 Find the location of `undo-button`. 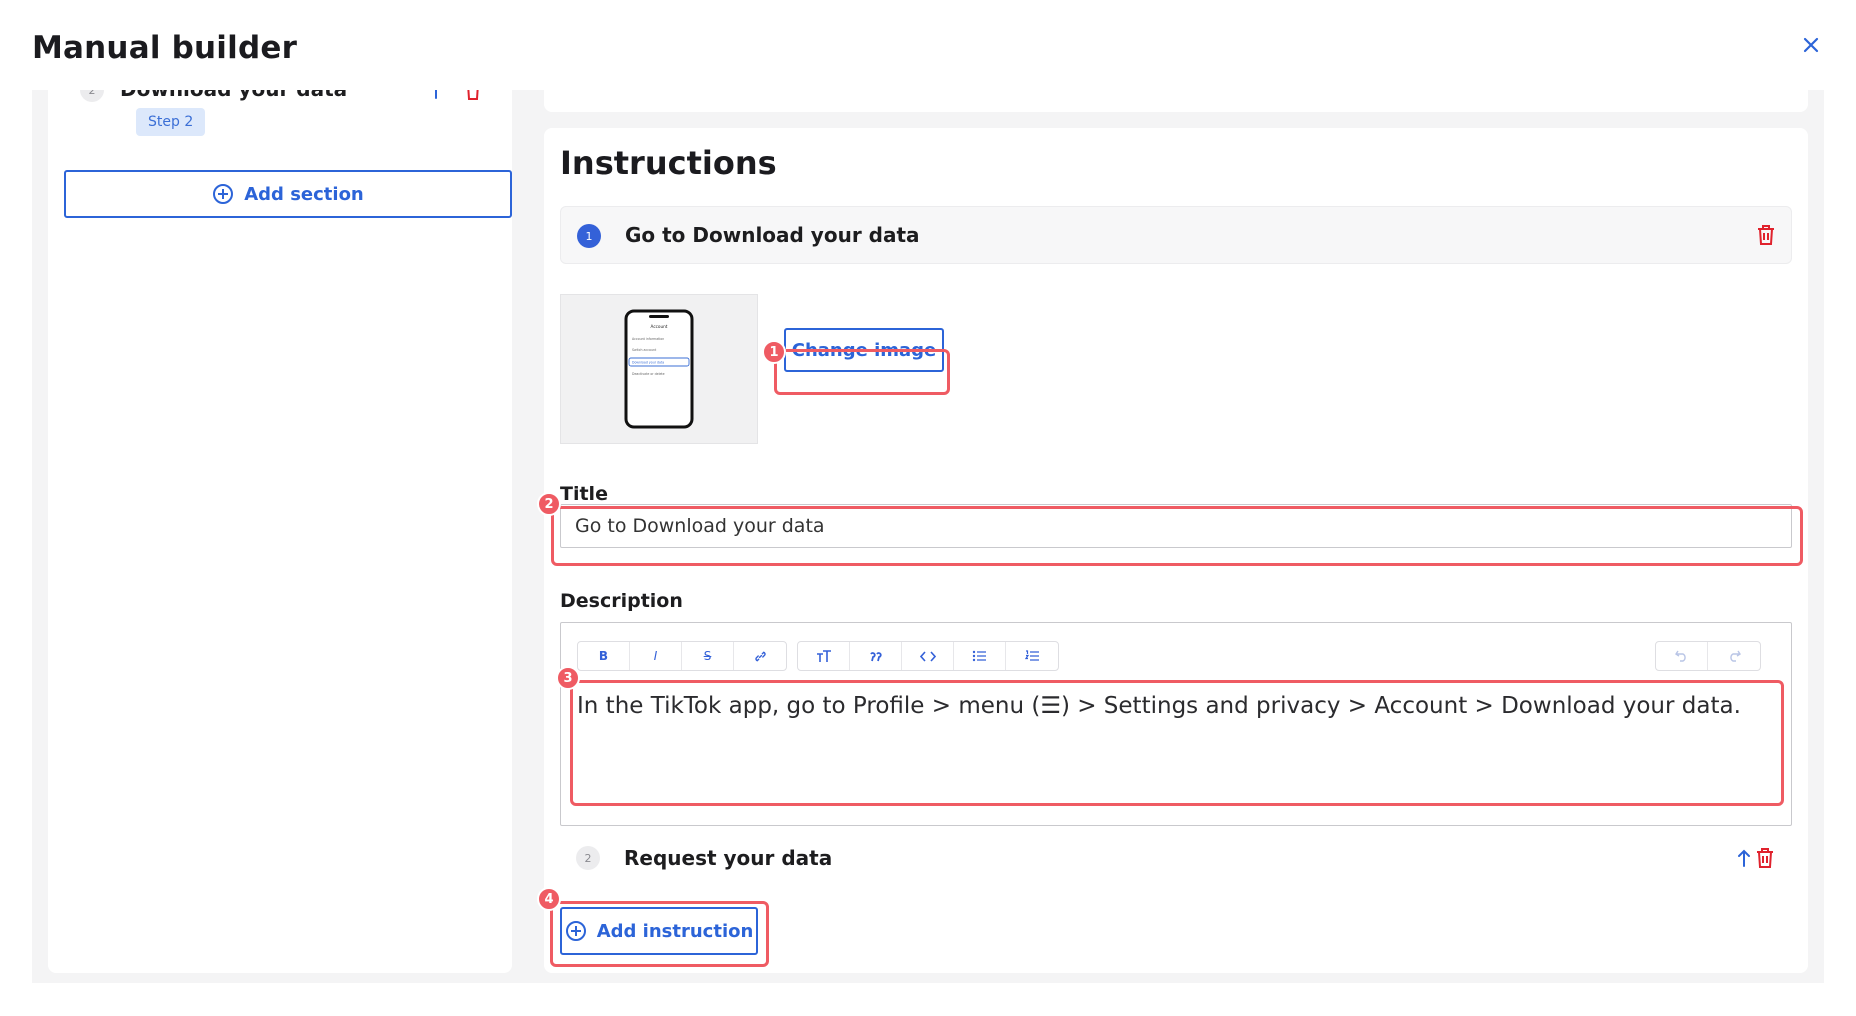

undo-button is located at coordinates (1682, 656).